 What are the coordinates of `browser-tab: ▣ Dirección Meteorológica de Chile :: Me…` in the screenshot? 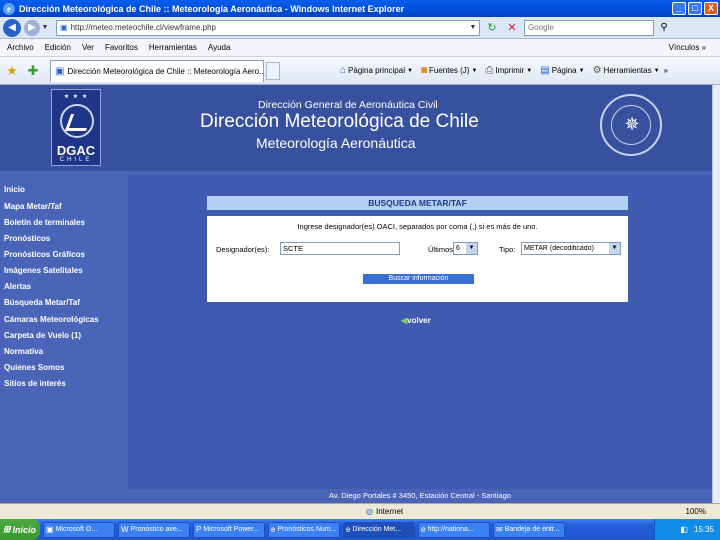 It's located at (157, 70).